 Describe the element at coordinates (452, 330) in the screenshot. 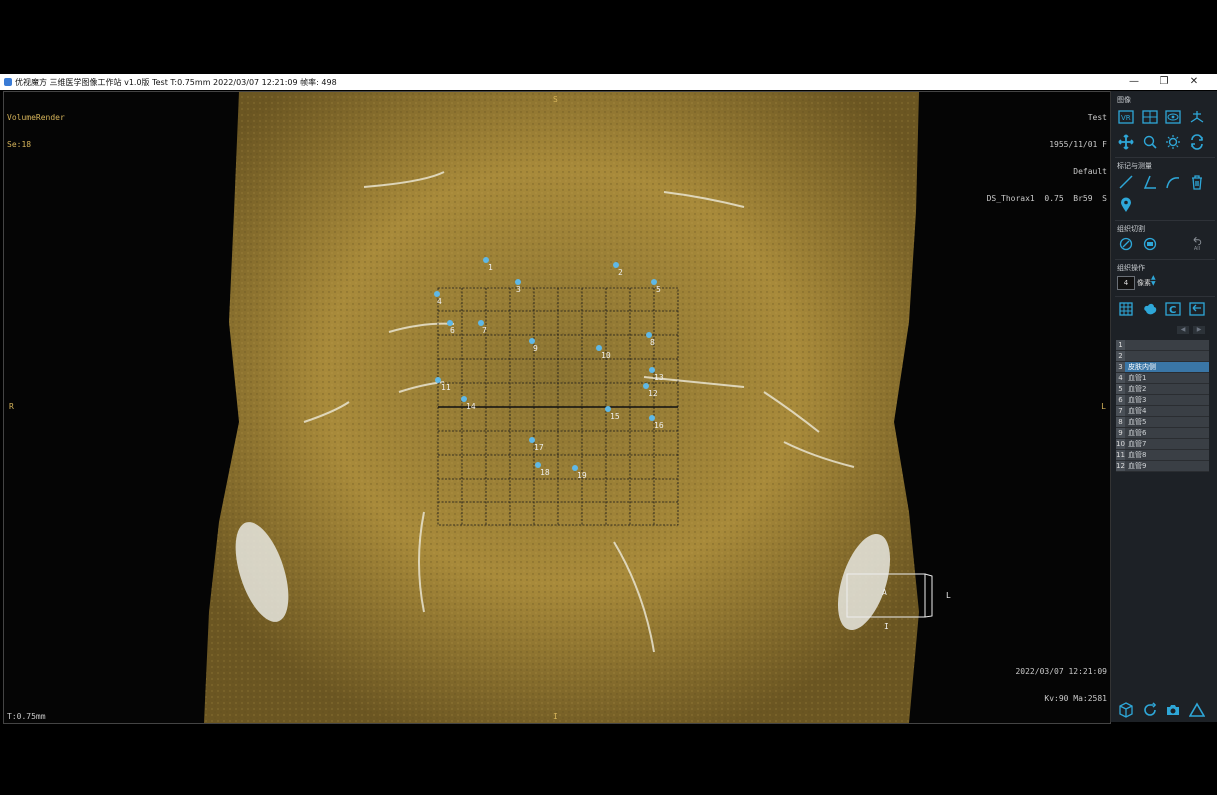

I see `svg-text: 6` at that location.